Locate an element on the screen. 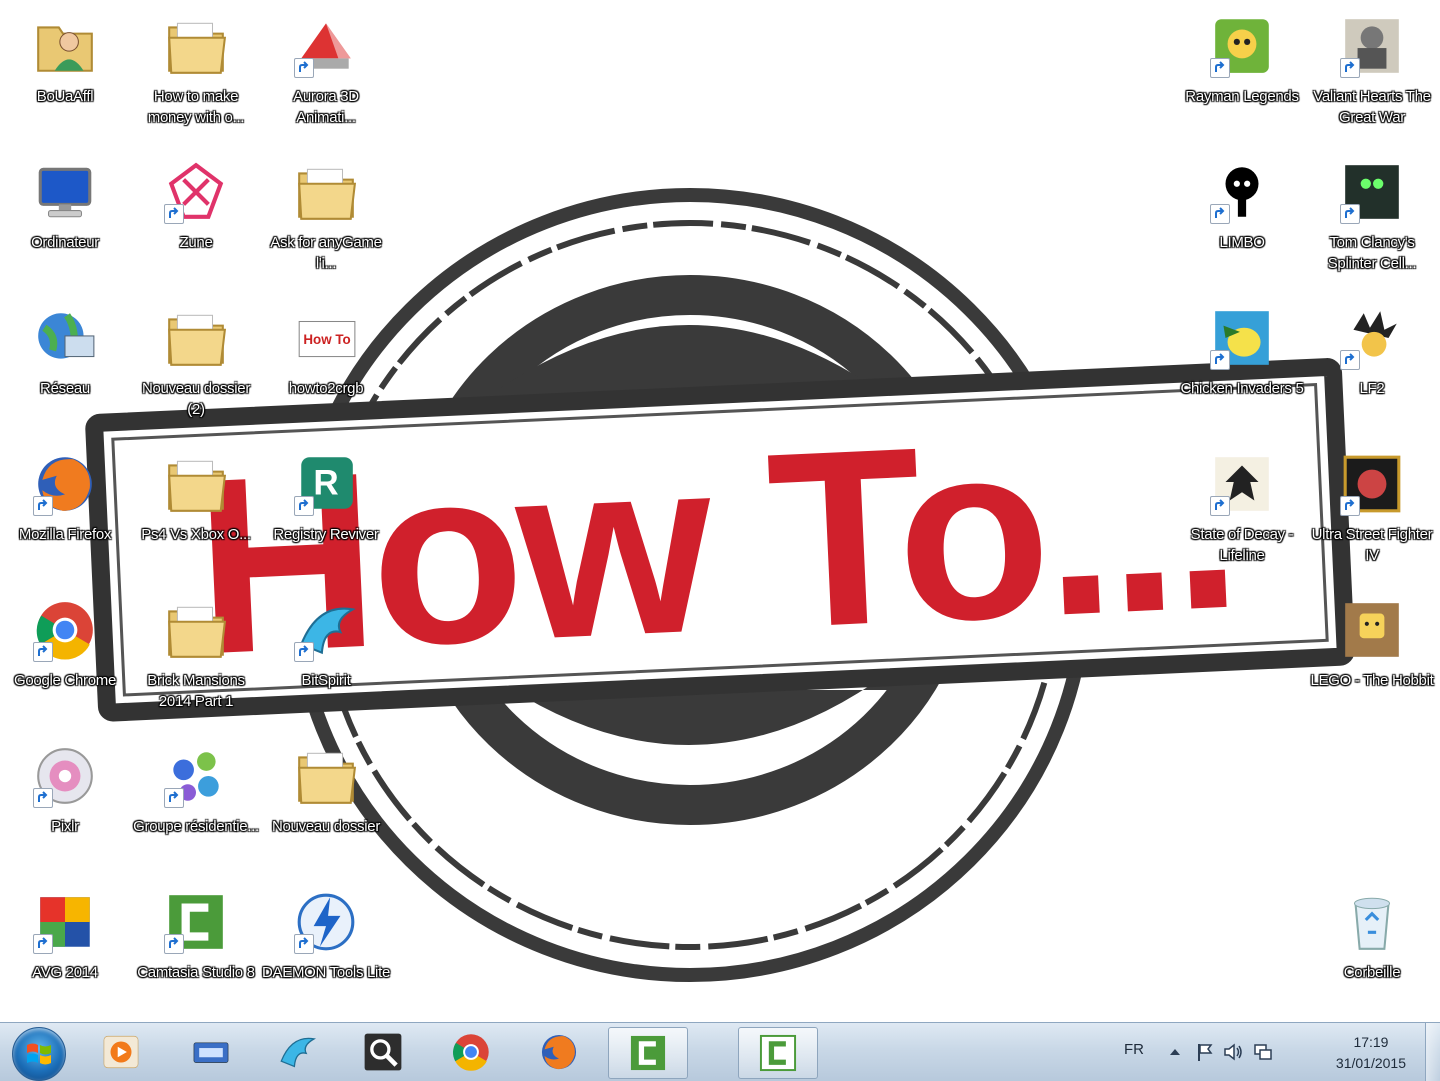 The height and width of the screenshot is (1081, 1440). desktop-icon-label: BitSpirit is located at coordinates (326, 680).